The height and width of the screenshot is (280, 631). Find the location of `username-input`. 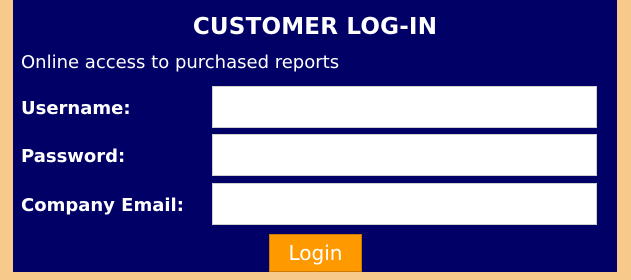

username-input is located at coordinates (404, 107).